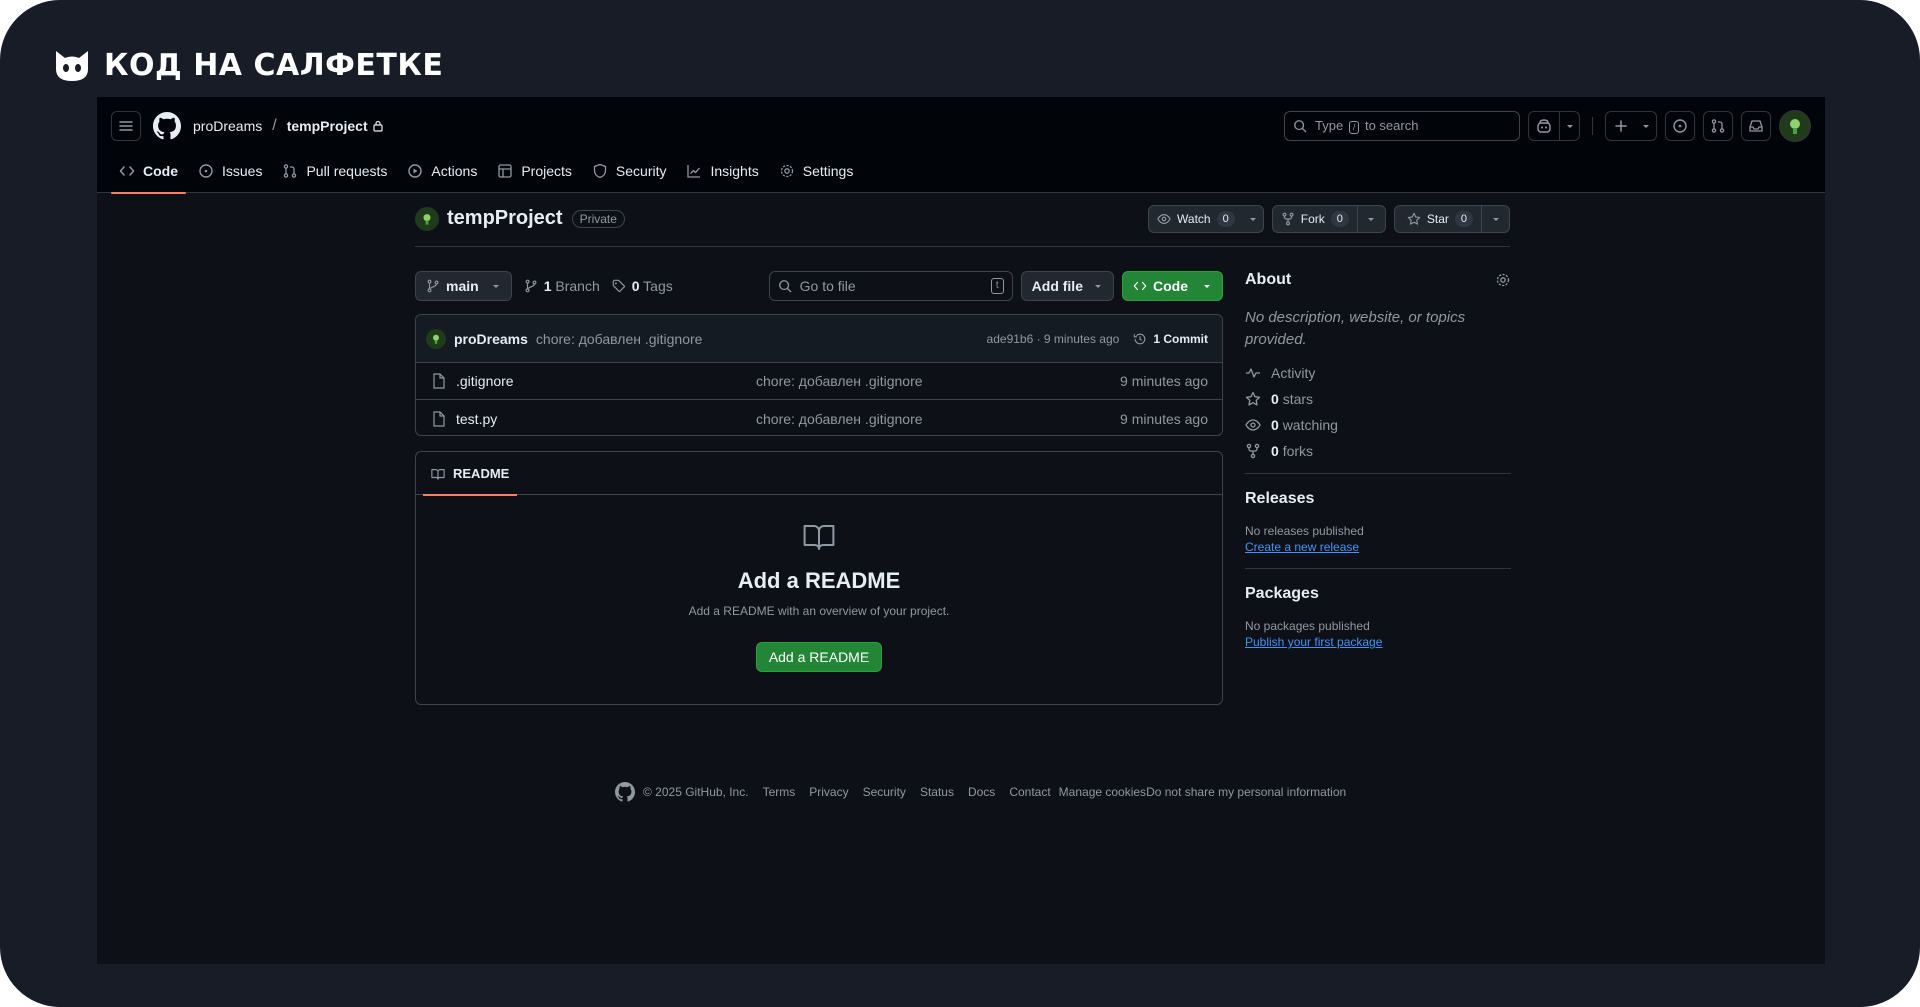 This screenshot has height=1007, width=1920. Describe the element at coordinates (606, 381) in the screenshot. I see `file-name: .gitignore` at that location.